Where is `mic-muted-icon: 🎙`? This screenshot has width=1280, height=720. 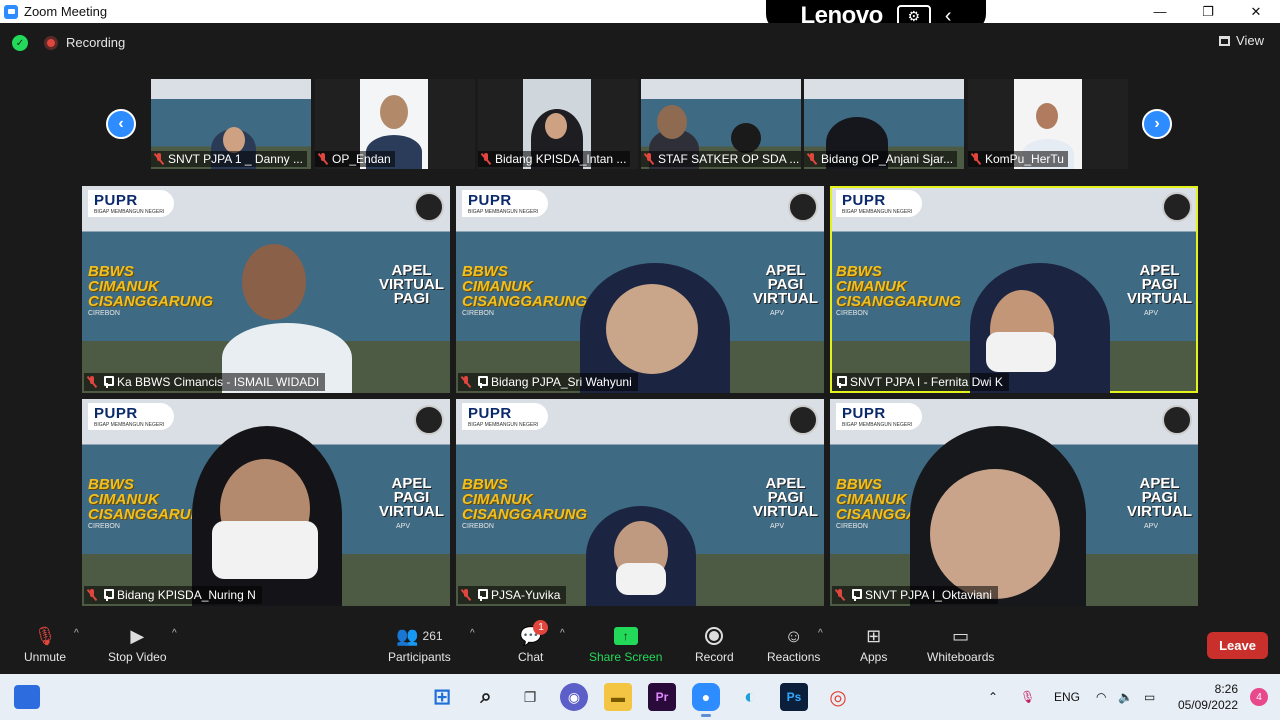 mic-muted-icon: 🎙 is located at coordinates (45, 635).